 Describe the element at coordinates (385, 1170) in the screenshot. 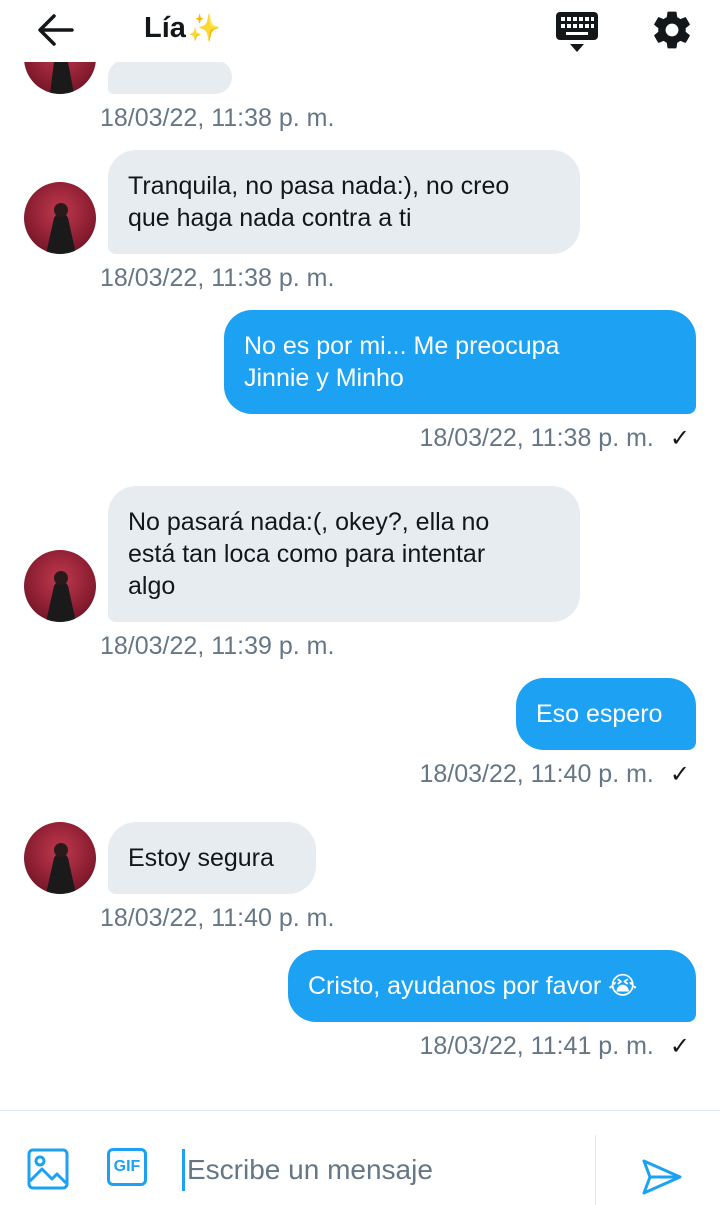

I see `message-input` at that location.